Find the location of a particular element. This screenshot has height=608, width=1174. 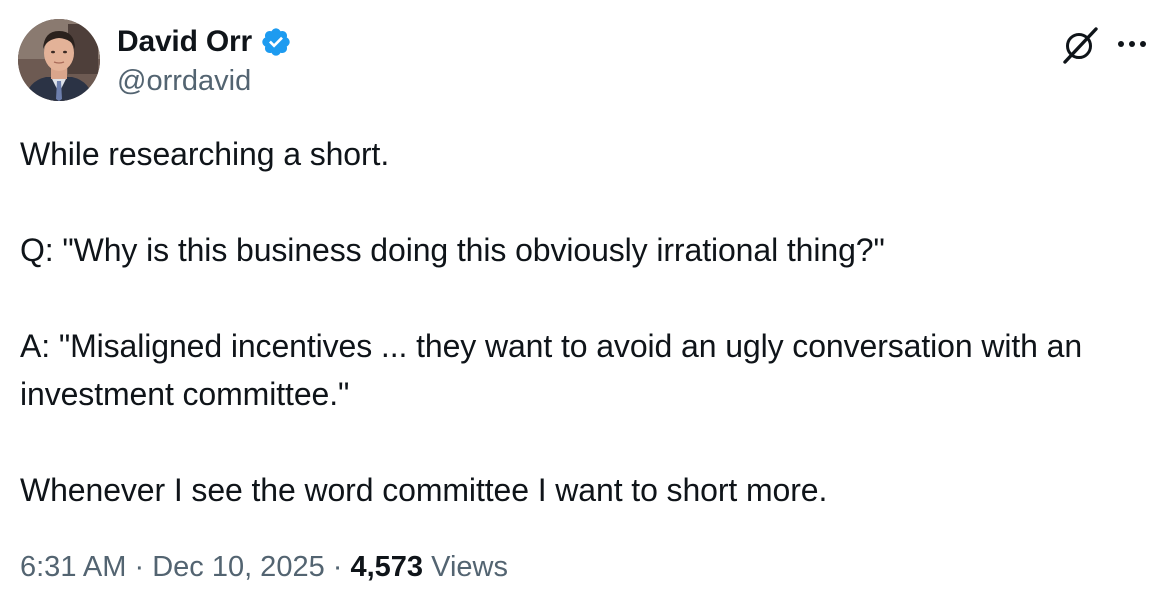

author-name-row: David Orr is located at coordinates (204, 42).